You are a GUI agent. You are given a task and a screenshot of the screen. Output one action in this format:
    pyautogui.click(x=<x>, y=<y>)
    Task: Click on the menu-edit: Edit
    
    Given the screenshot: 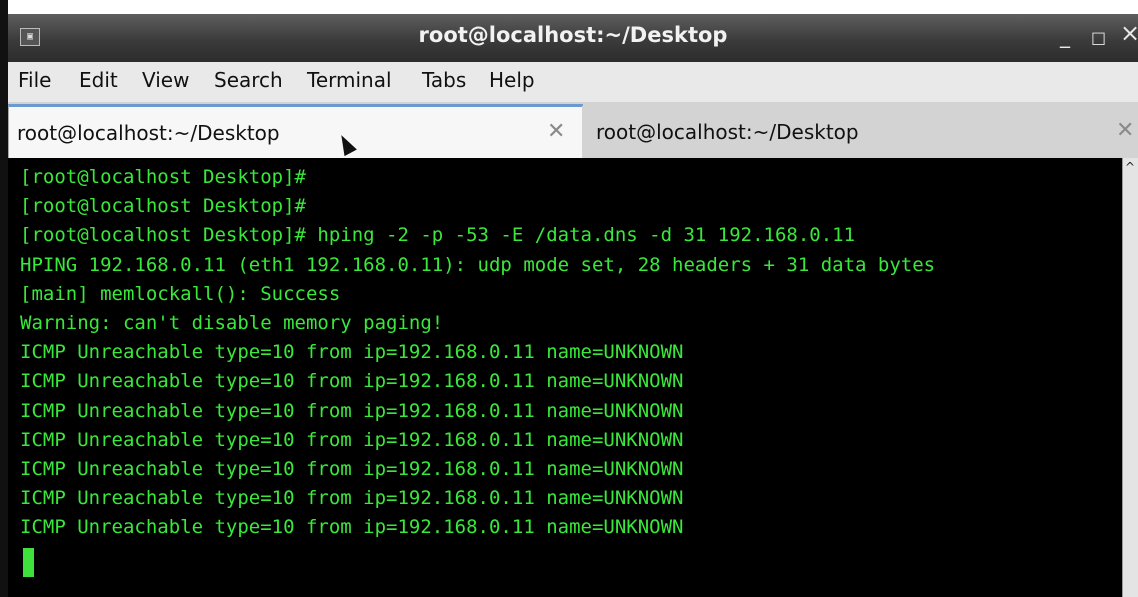 What is the action you would take?
    pyautogui.click(x=98, y=80)
    